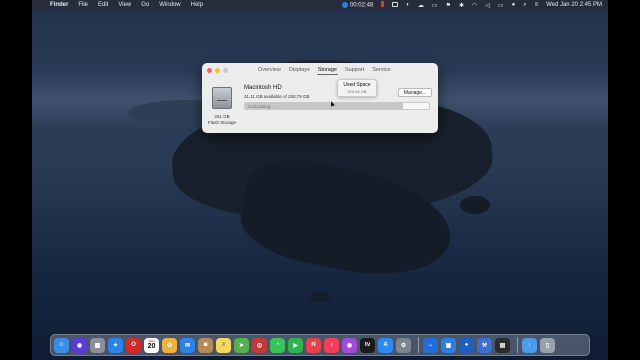 This screenshot has width=640, height=360. Describe the element at coordinates (124, 5) in the screenshot. I see `menu-view: View` at that location.